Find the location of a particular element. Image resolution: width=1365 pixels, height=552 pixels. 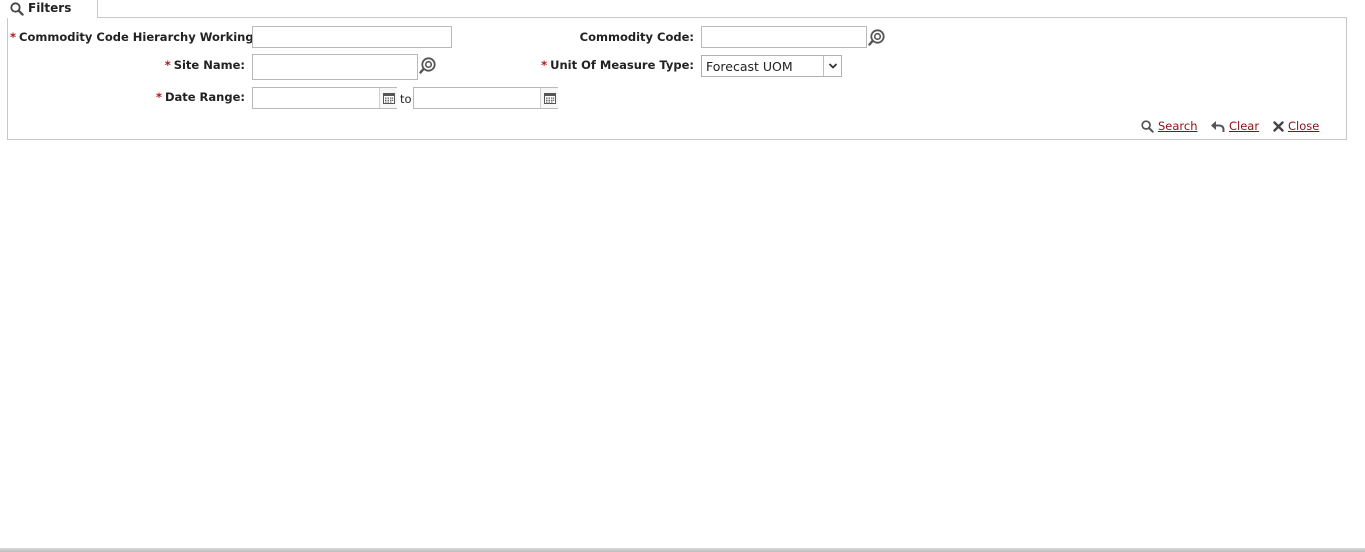

filters-tab: Filters is located at coordinates (49, 8).